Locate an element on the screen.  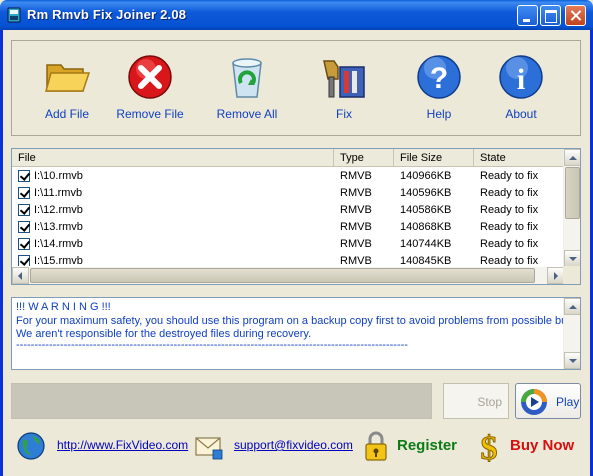
scroll-right-button is located at coordinates (555, 275).